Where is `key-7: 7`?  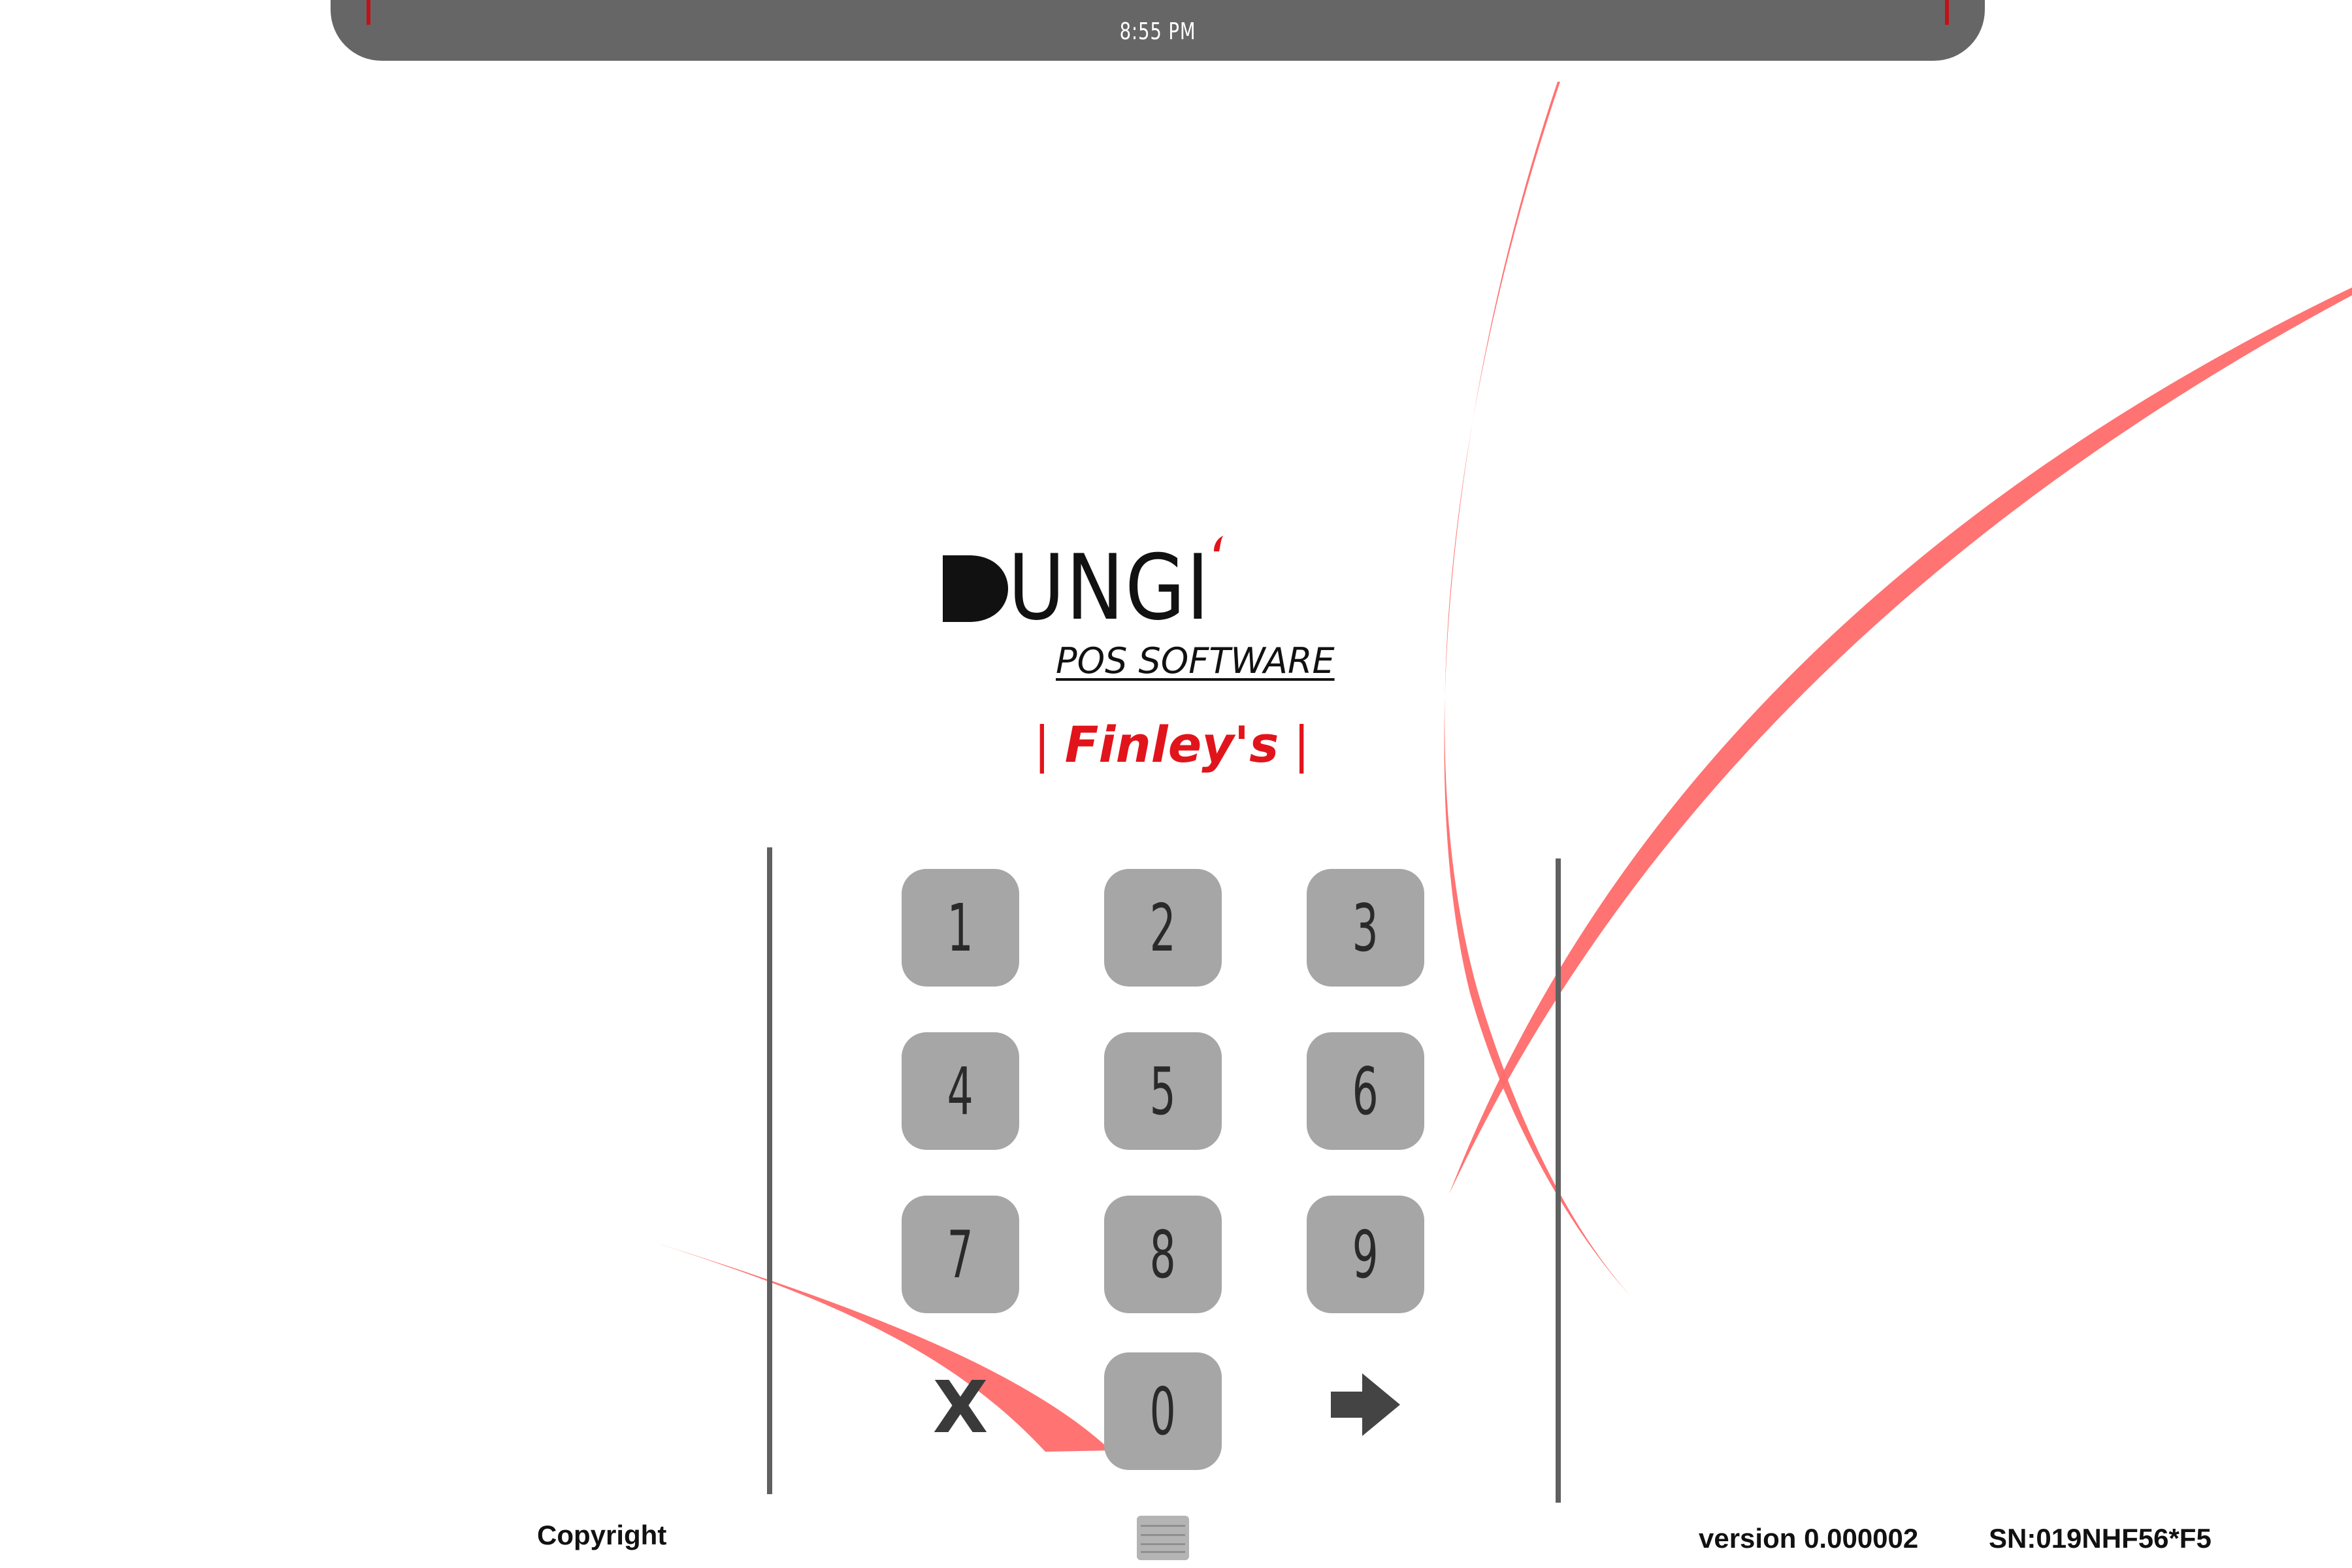
key-7: 7 is located at coordinates (960, 1254).